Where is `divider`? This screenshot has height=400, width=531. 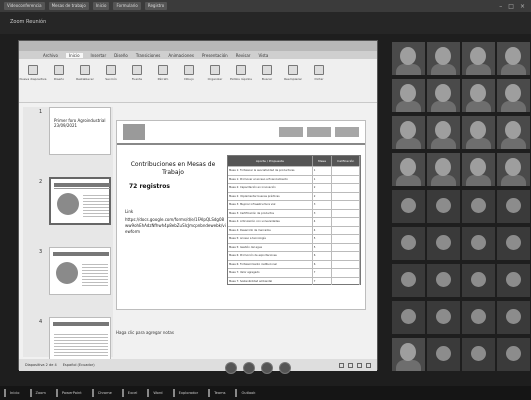 divider is located at coordinates (82, 188).